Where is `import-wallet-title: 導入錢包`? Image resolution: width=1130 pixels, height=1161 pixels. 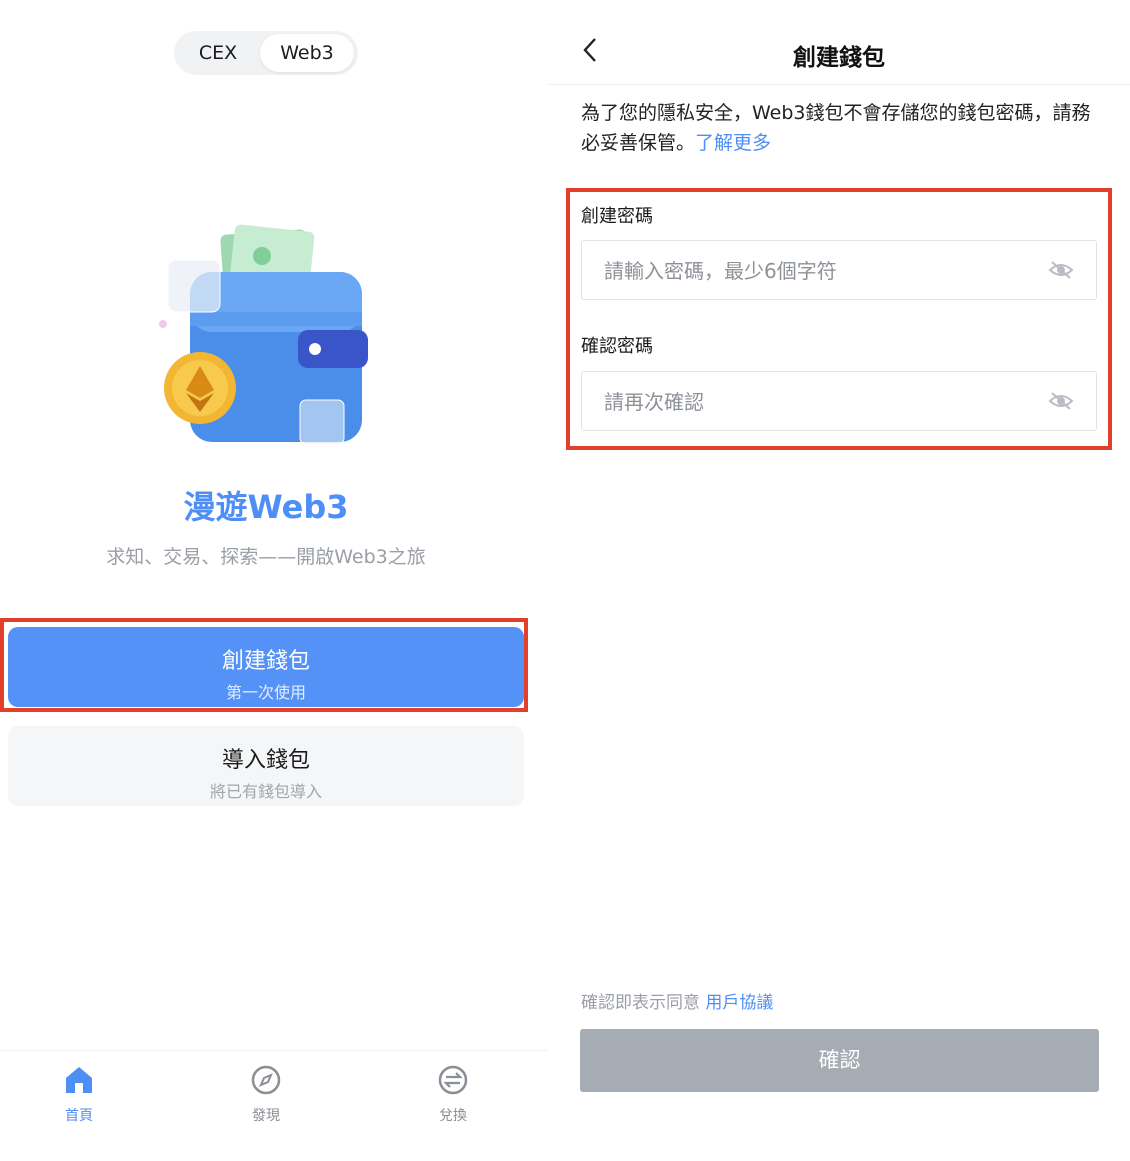
import-wallet-title: 導入錢包 is located at coordinates (265, 760).